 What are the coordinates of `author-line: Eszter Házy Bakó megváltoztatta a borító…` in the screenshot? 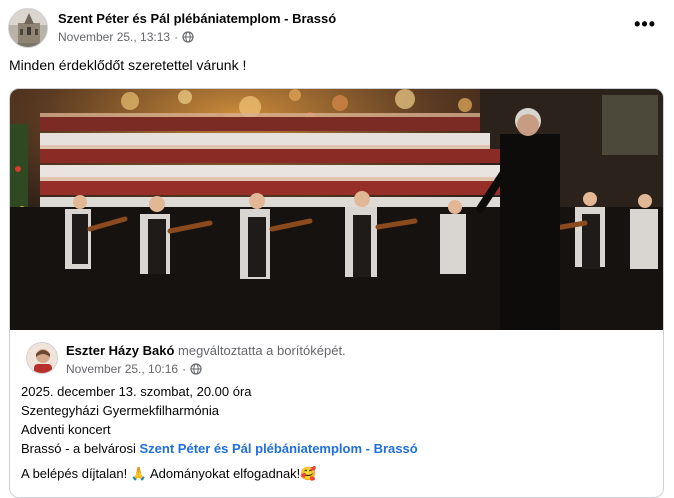 It's located at (206, 350).